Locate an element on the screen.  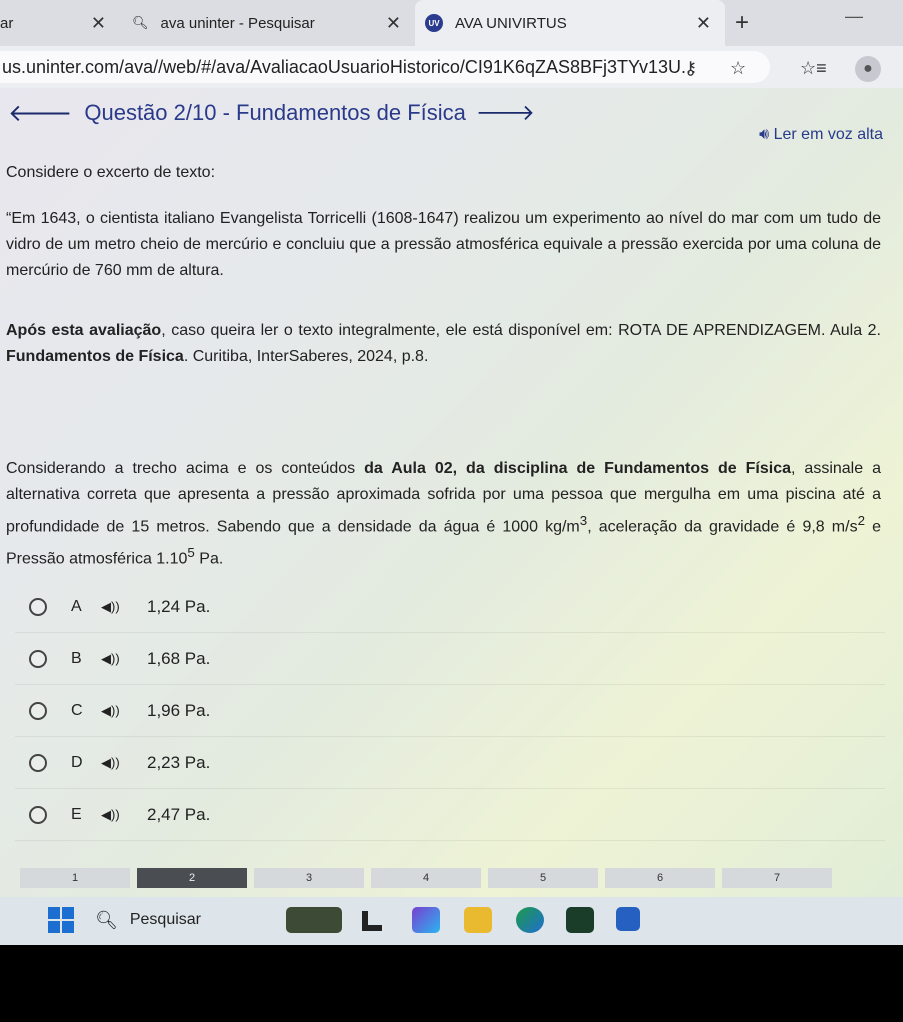
windows-start-icon is located at coordinates (61, 920).